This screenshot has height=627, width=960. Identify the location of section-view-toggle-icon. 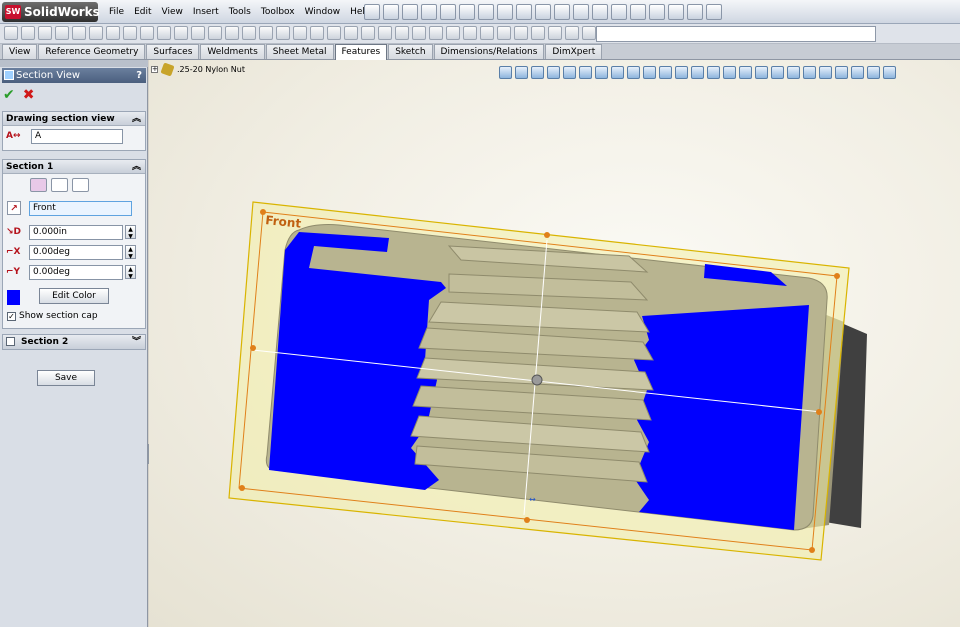
(649, 72).